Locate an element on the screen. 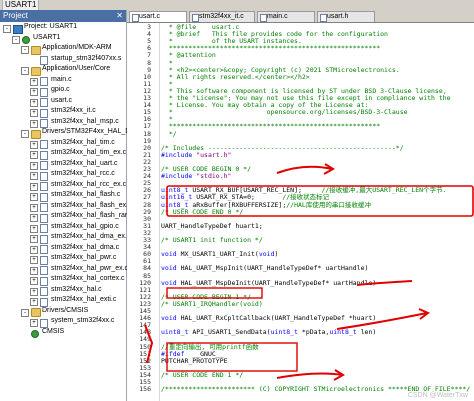  tree-item-label: system_stm32f4xx.c is located at coordinates (83, 320).